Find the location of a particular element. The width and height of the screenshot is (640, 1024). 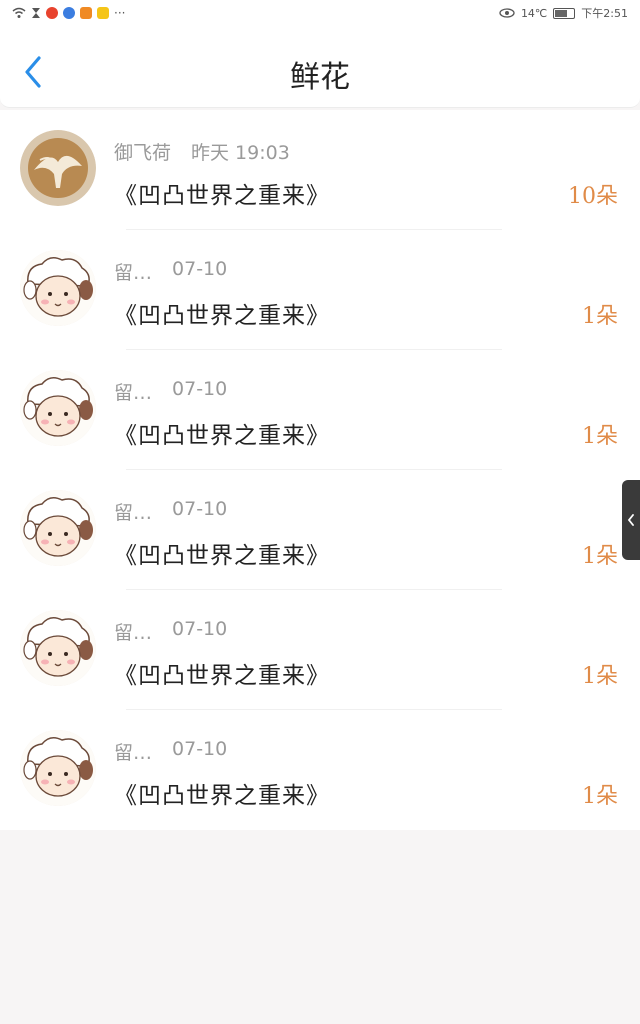

list-item: 御飞荷 昨天 19:03 《凹凸世界之重来》 10朵 is located at coordinates (320, 170).